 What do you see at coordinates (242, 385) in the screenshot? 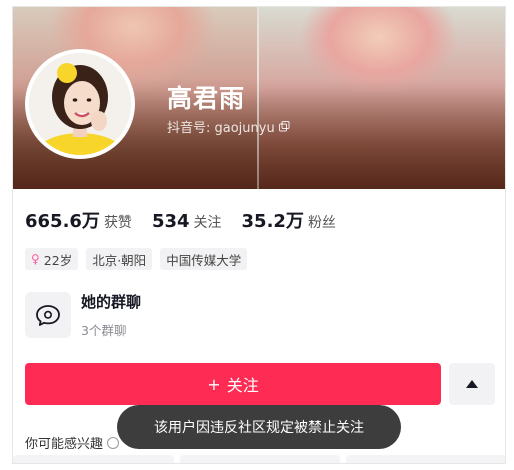
I see `follow-button-label: 关注` at bounding box center [242, 385].